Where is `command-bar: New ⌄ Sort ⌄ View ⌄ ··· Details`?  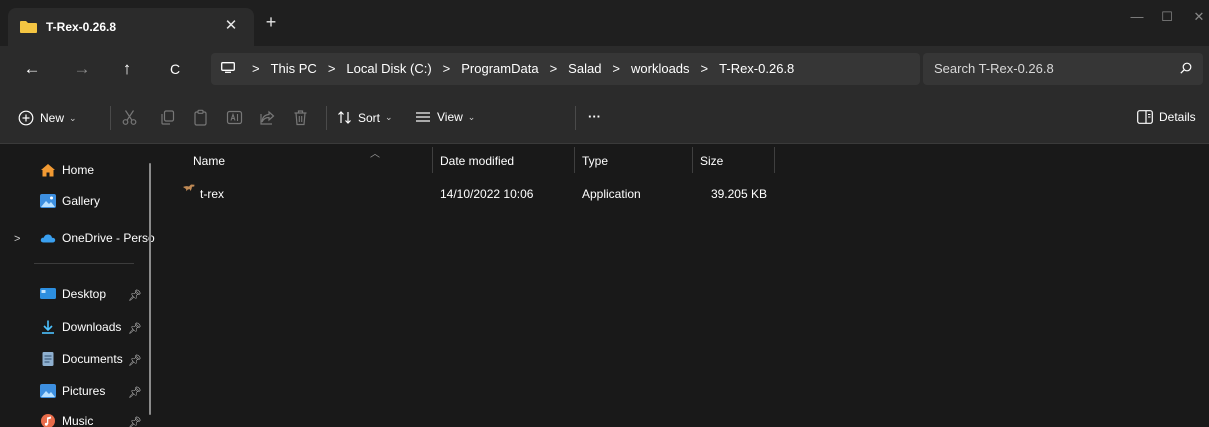
command-bar: New ⌄ Sort ⌄ View ⌄ ··· Details is located at coordinates (604, 119).